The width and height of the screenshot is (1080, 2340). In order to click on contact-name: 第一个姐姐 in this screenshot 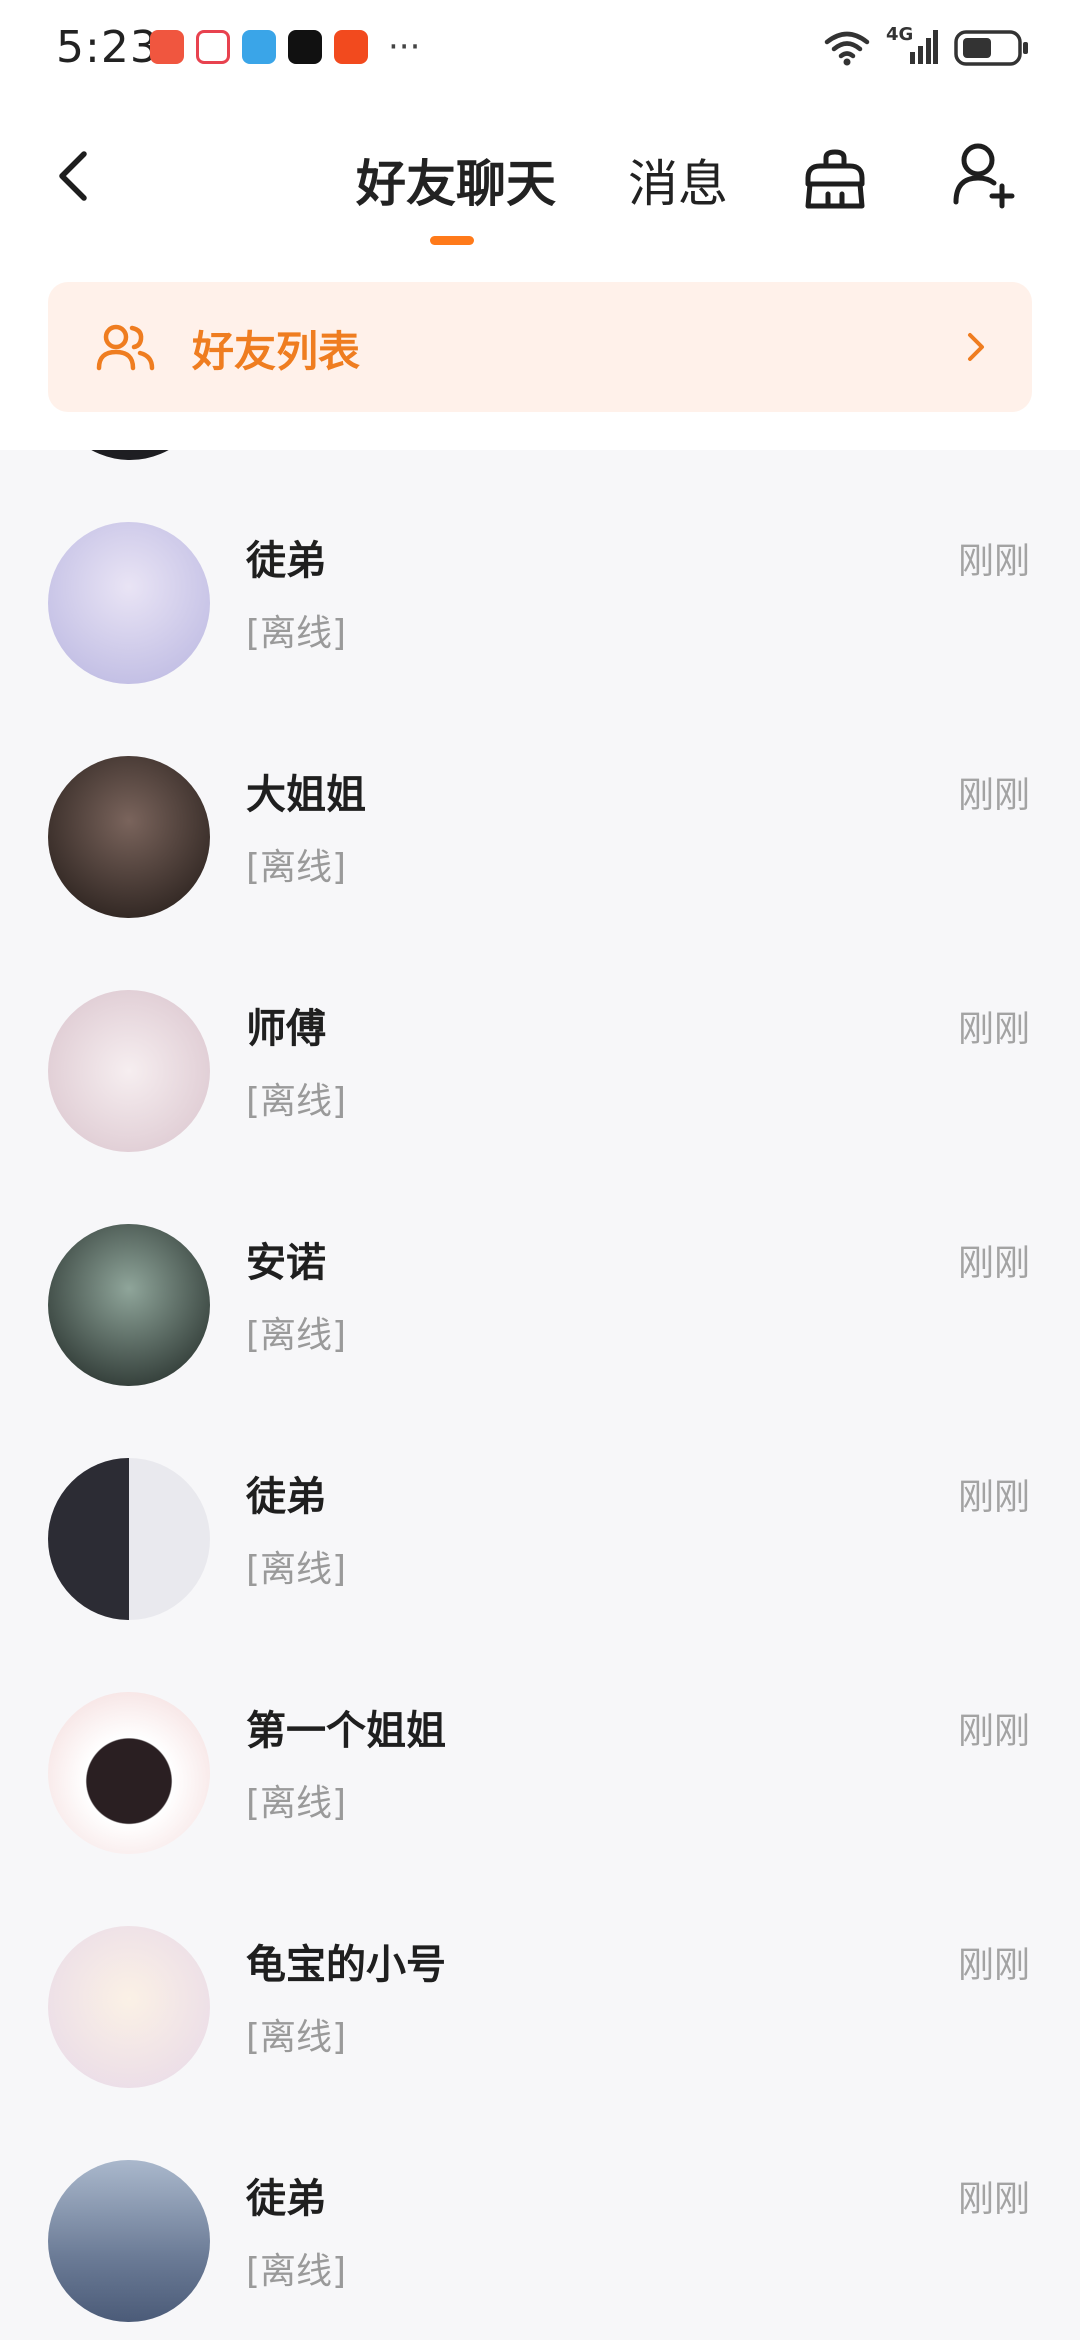, I will do `click(346, 1731)`.